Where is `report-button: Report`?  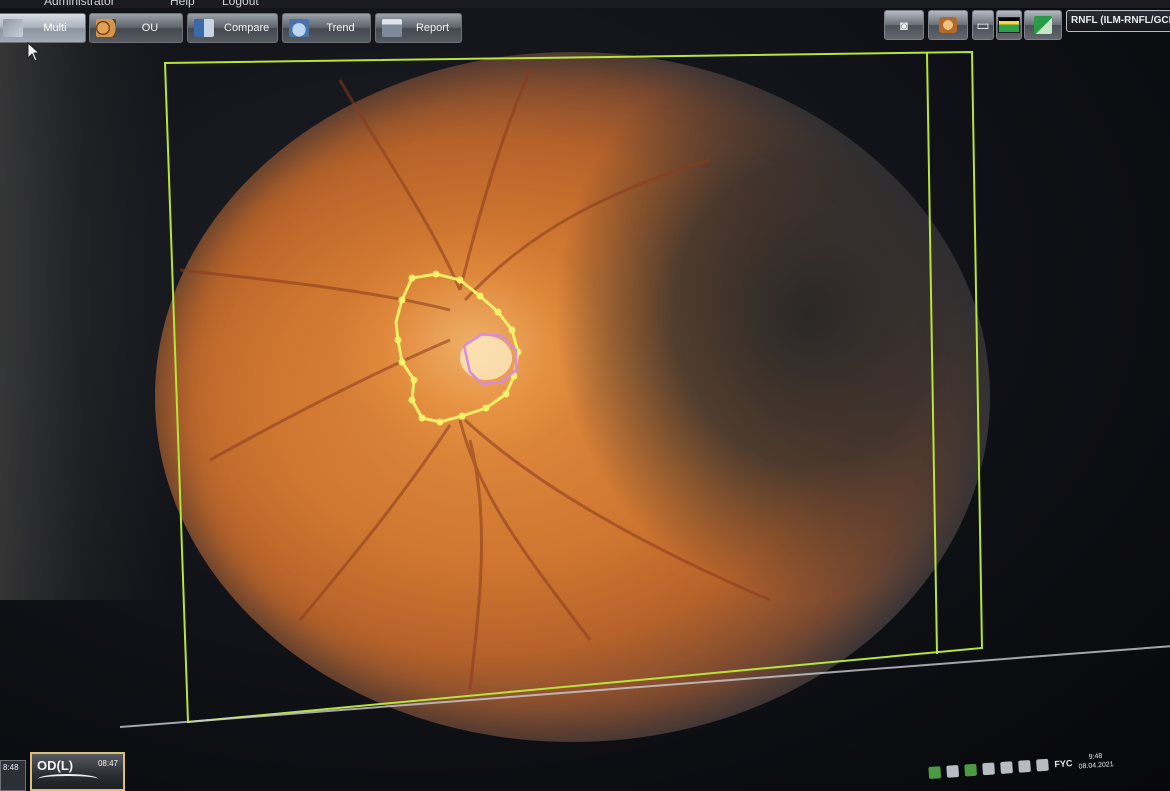 report-button: Report is located at coordinates (418, 28).